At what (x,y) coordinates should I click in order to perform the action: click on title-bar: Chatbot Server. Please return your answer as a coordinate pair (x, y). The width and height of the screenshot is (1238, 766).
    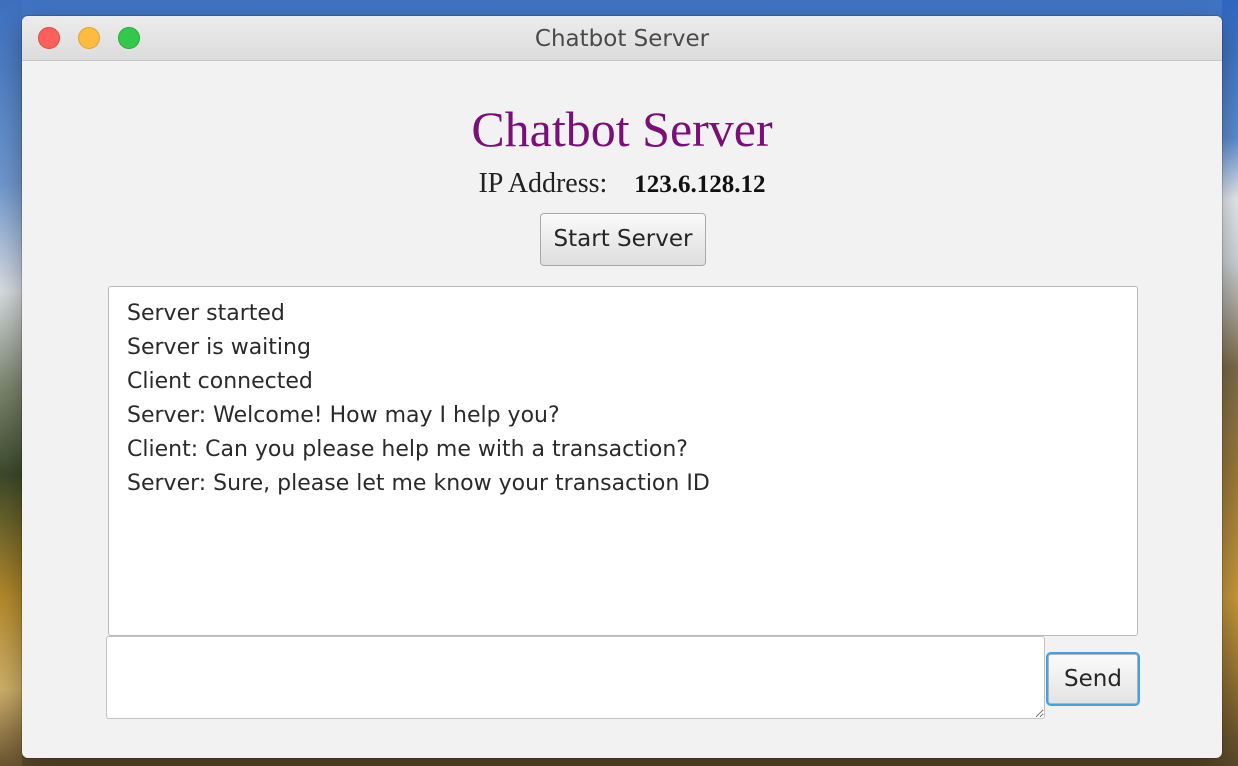
    Looking at the image, I should click on (622, 38).